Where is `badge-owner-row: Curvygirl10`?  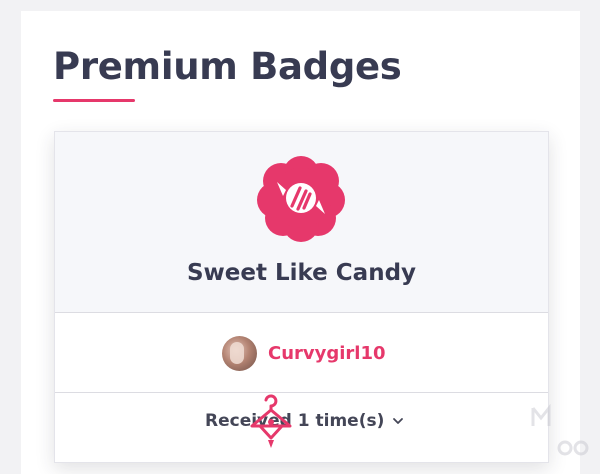
badge-owner-row: Curvygirl10 is located at coordinates (301, 353).